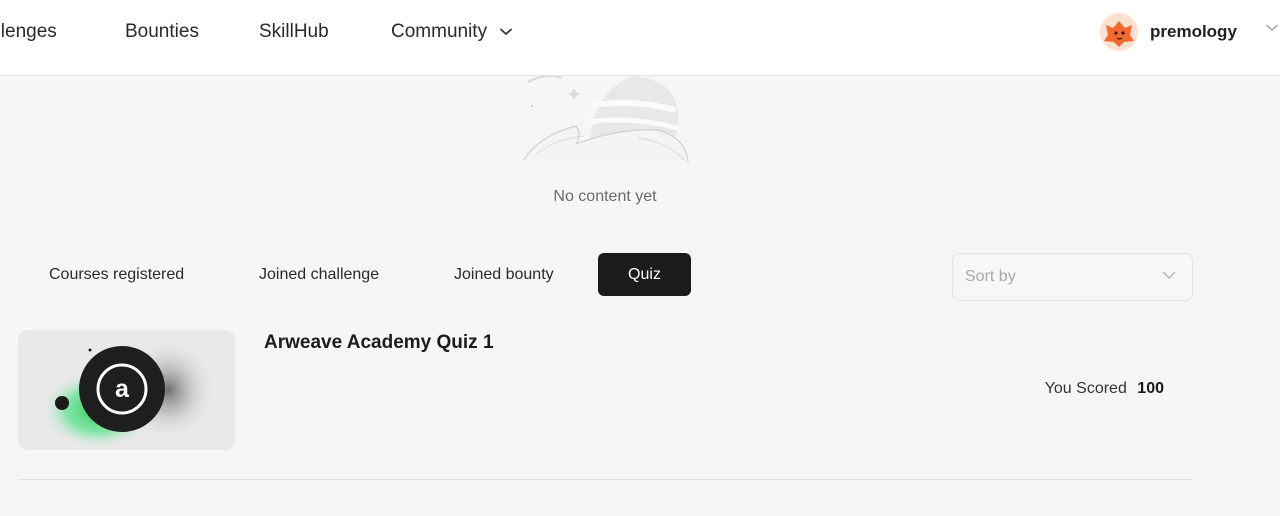 The height and width of the screenshot is (516, 1280). I want to click on username: premology, so click(1193, 31).